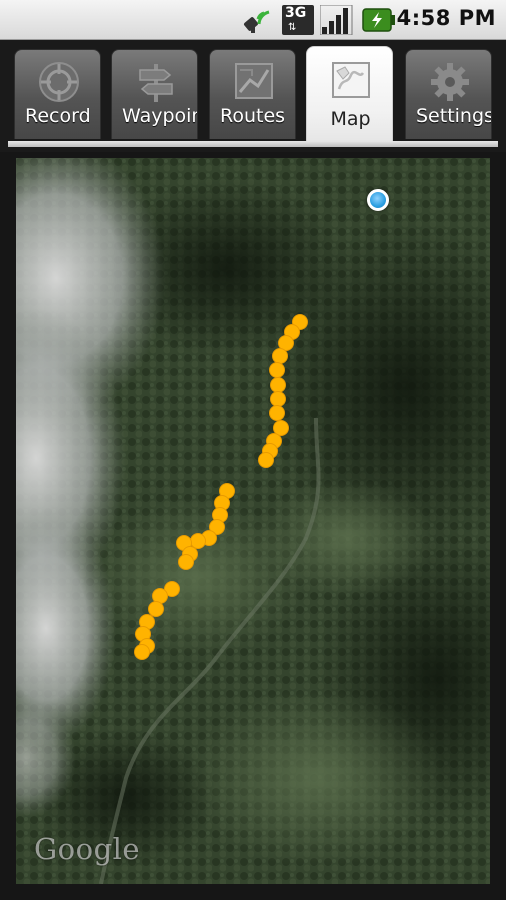  What do you see at coordinates (378, 20) in the screenshot?
I see `battery-charging-icon` at bounding box center [378, 20].